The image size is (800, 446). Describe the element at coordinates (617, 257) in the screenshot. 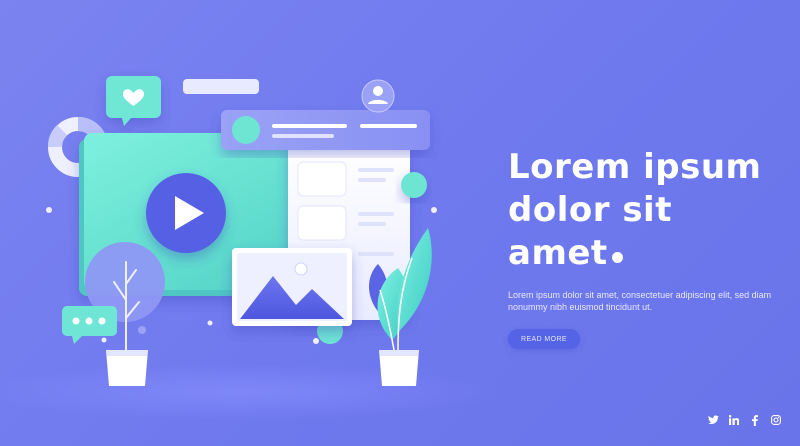

I see `title-dot` at that location.